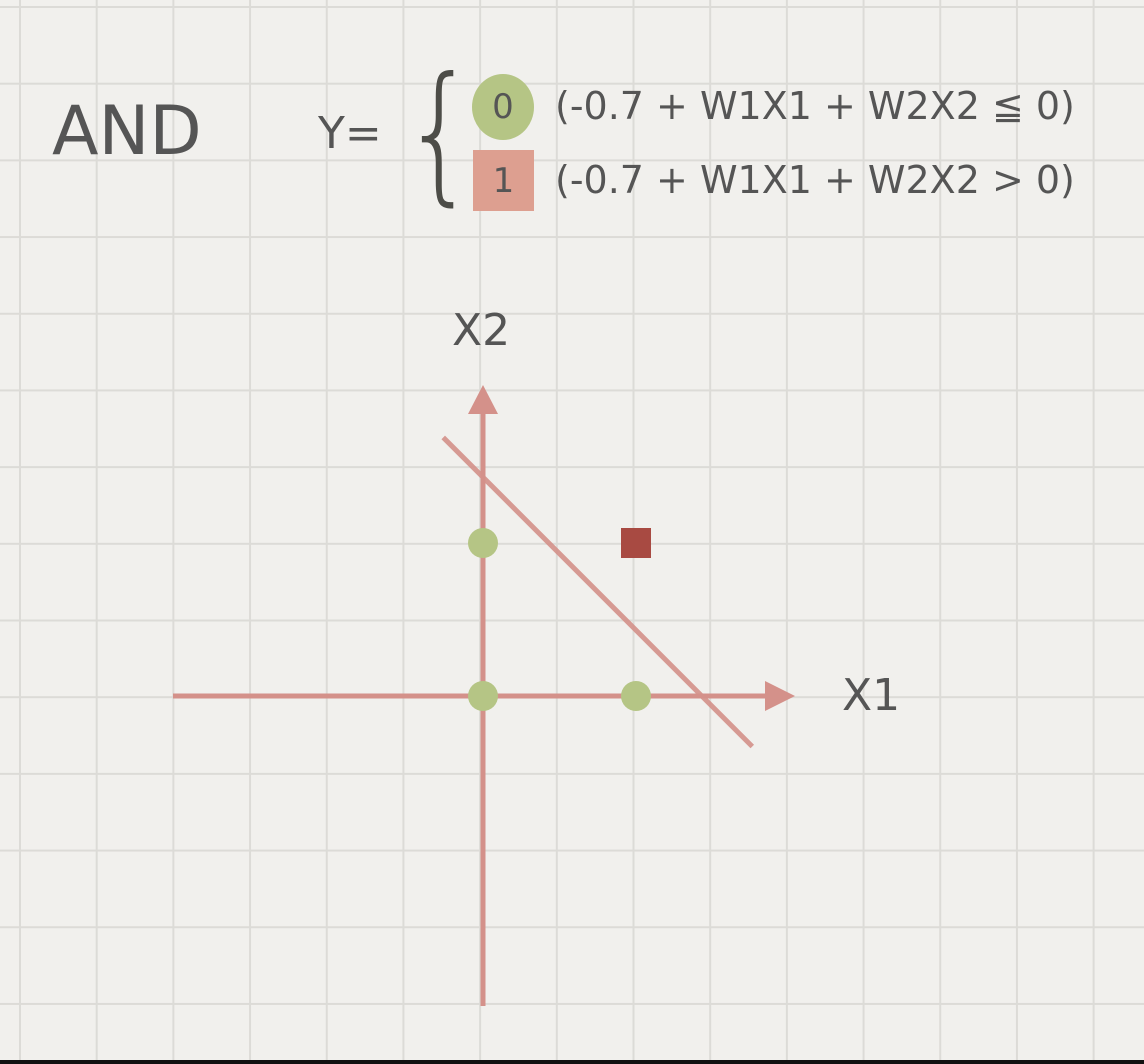 The width and height of the screenshot is (1144, 1064). Describe the element at coordinates (483, 399) in the screenshot. I see `x2-axis-arrow` at that location.